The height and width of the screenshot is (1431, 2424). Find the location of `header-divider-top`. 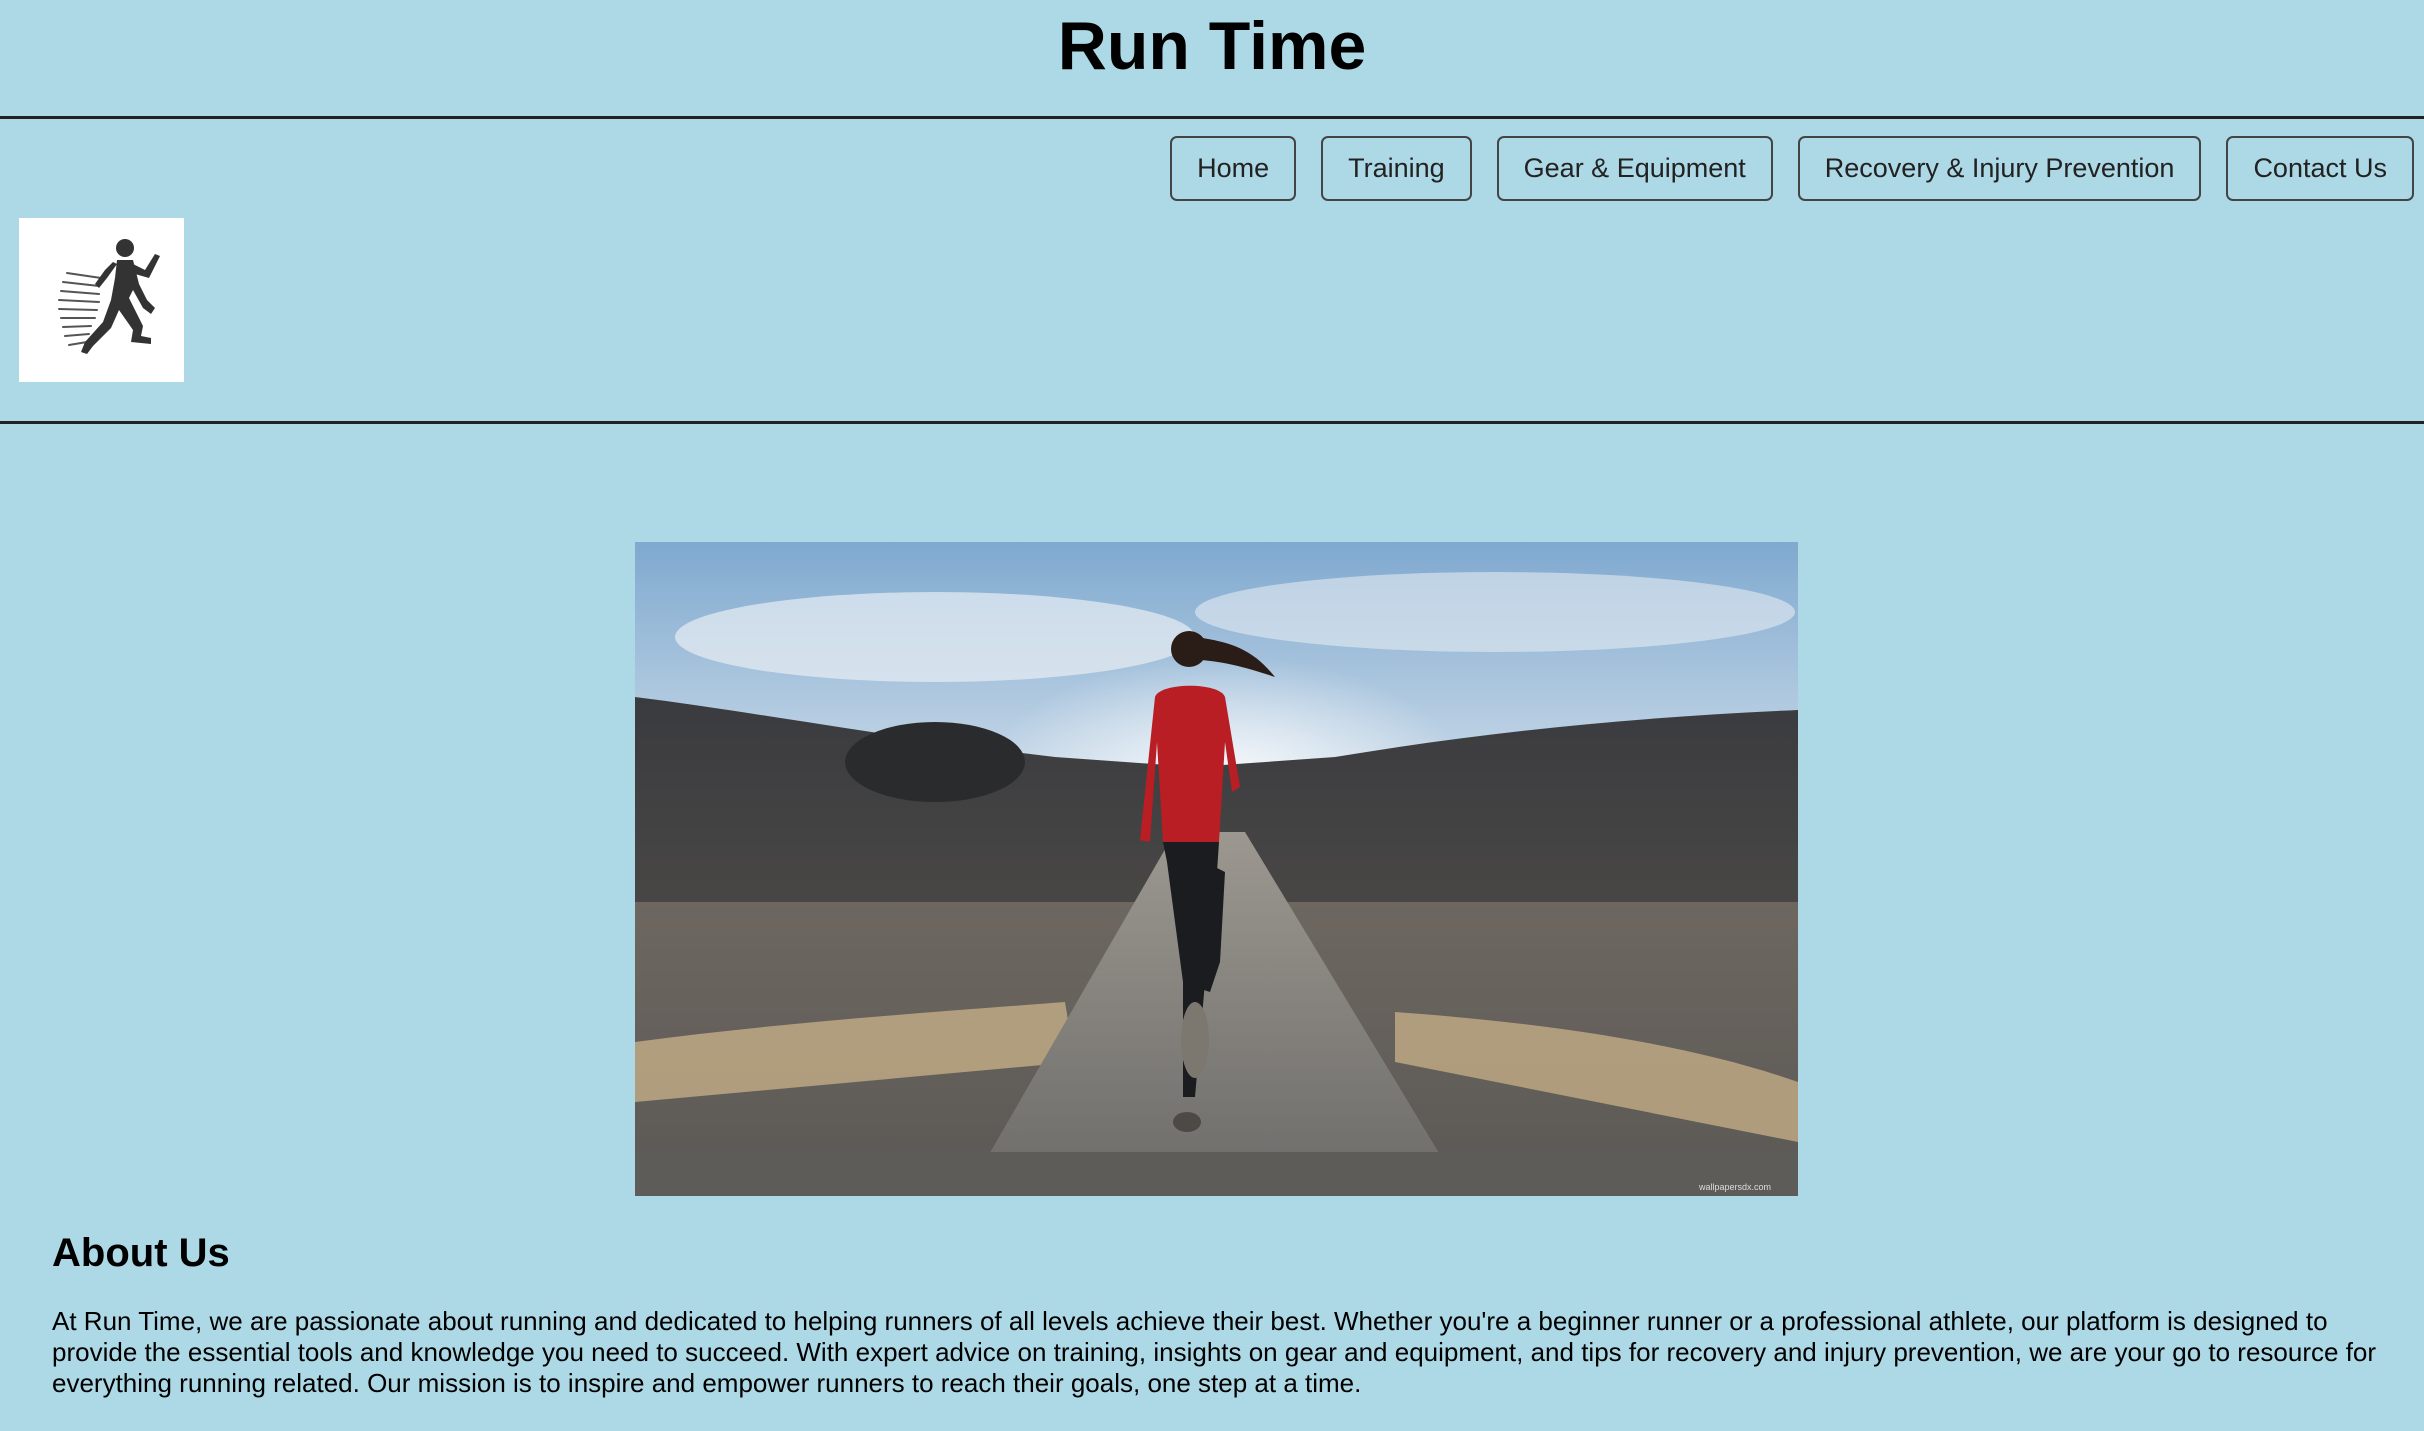

header-divider-top is located at coordinates (1212, 117).